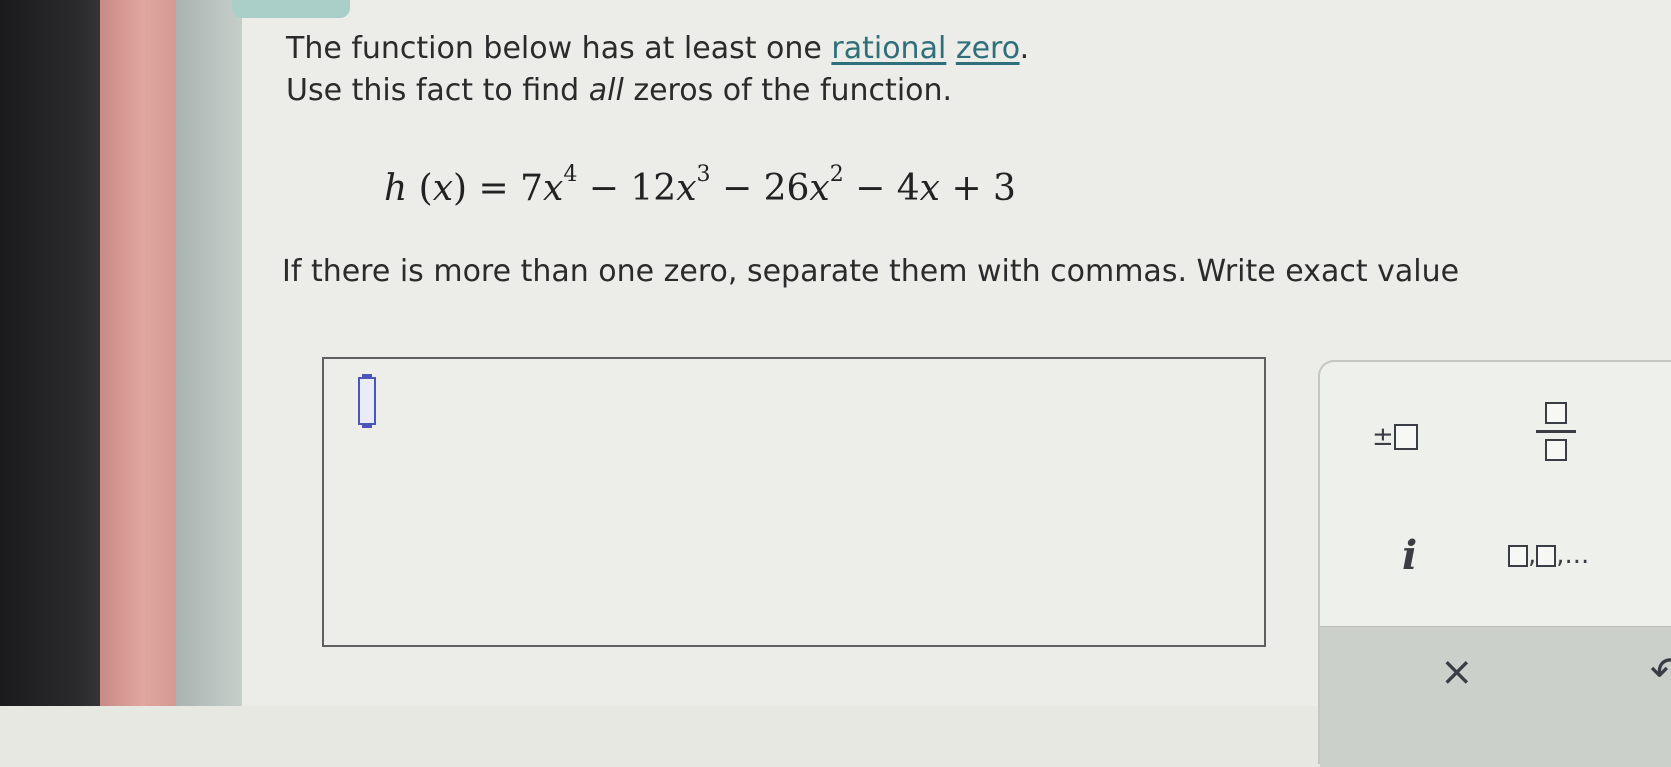 This screenshot has height=767, width=1671. Describe the element at coordinates (1556, 450) in the screenshot. I see `denominator-box-icon` at that location.